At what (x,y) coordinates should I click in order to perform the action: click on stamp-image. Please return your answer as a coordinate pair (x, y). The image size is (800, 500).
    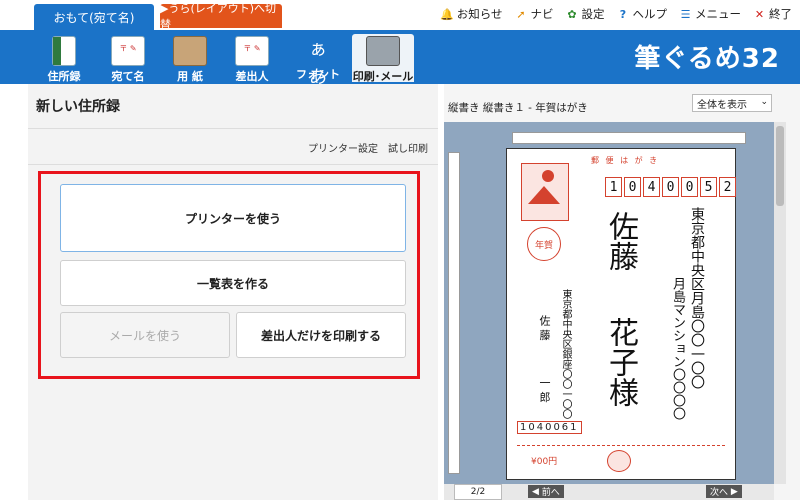
    Looking at the image, I should click on (545, 192).